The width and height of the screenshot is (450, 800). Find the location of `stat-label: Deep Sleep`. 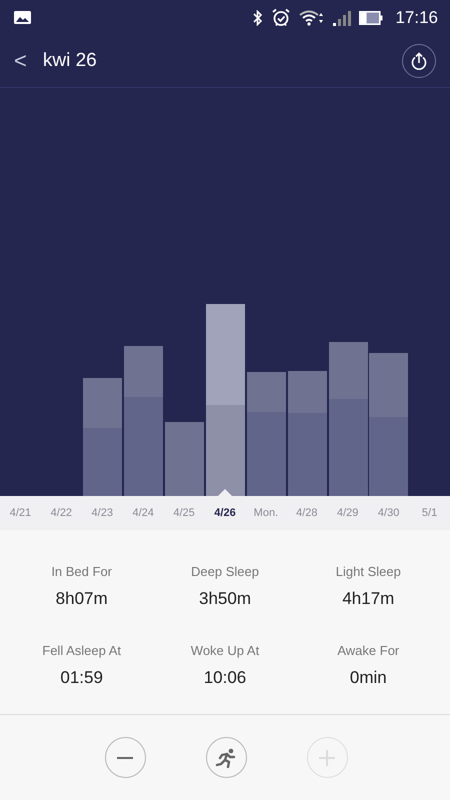

stat-label: Deep Sleep is located at coordinates (225, 571).